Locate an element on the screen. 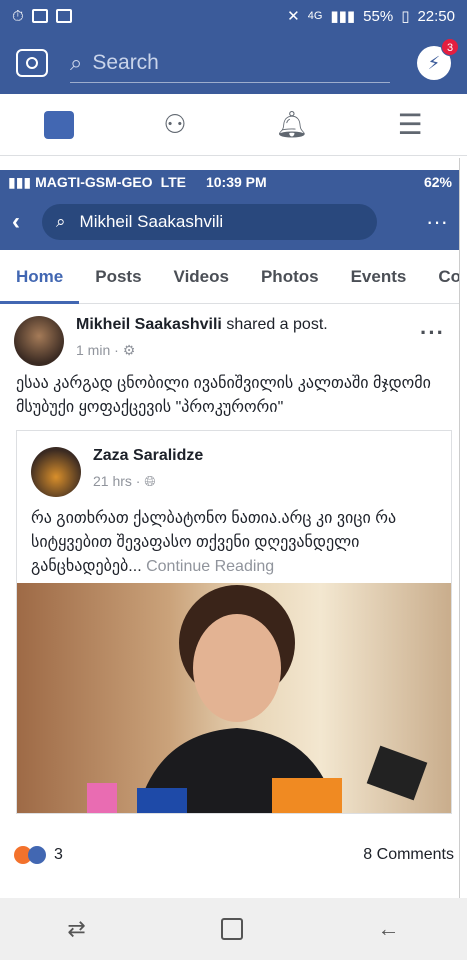 This screenshot has height=960, width=467. privacy-gear-icon: ⚙ is located at coordinates (129, 350).